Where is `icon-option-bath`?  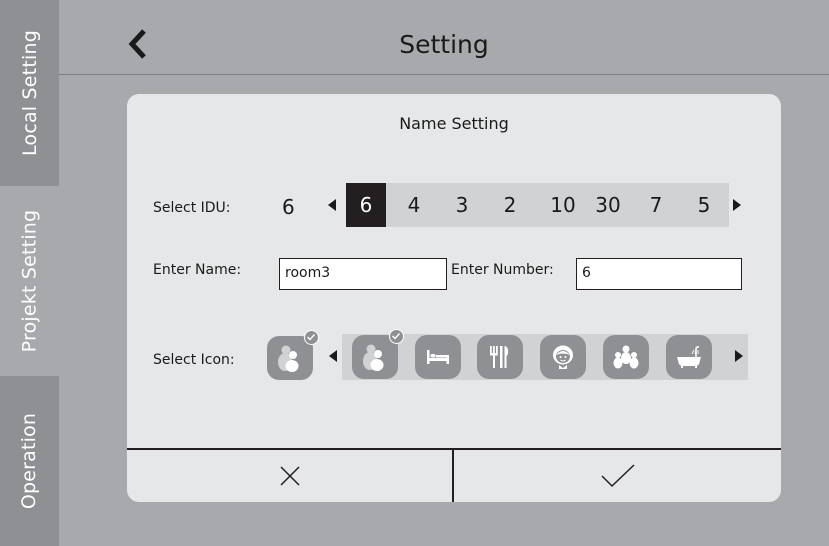
icon-option-bath is located at coordinates (689, 357).